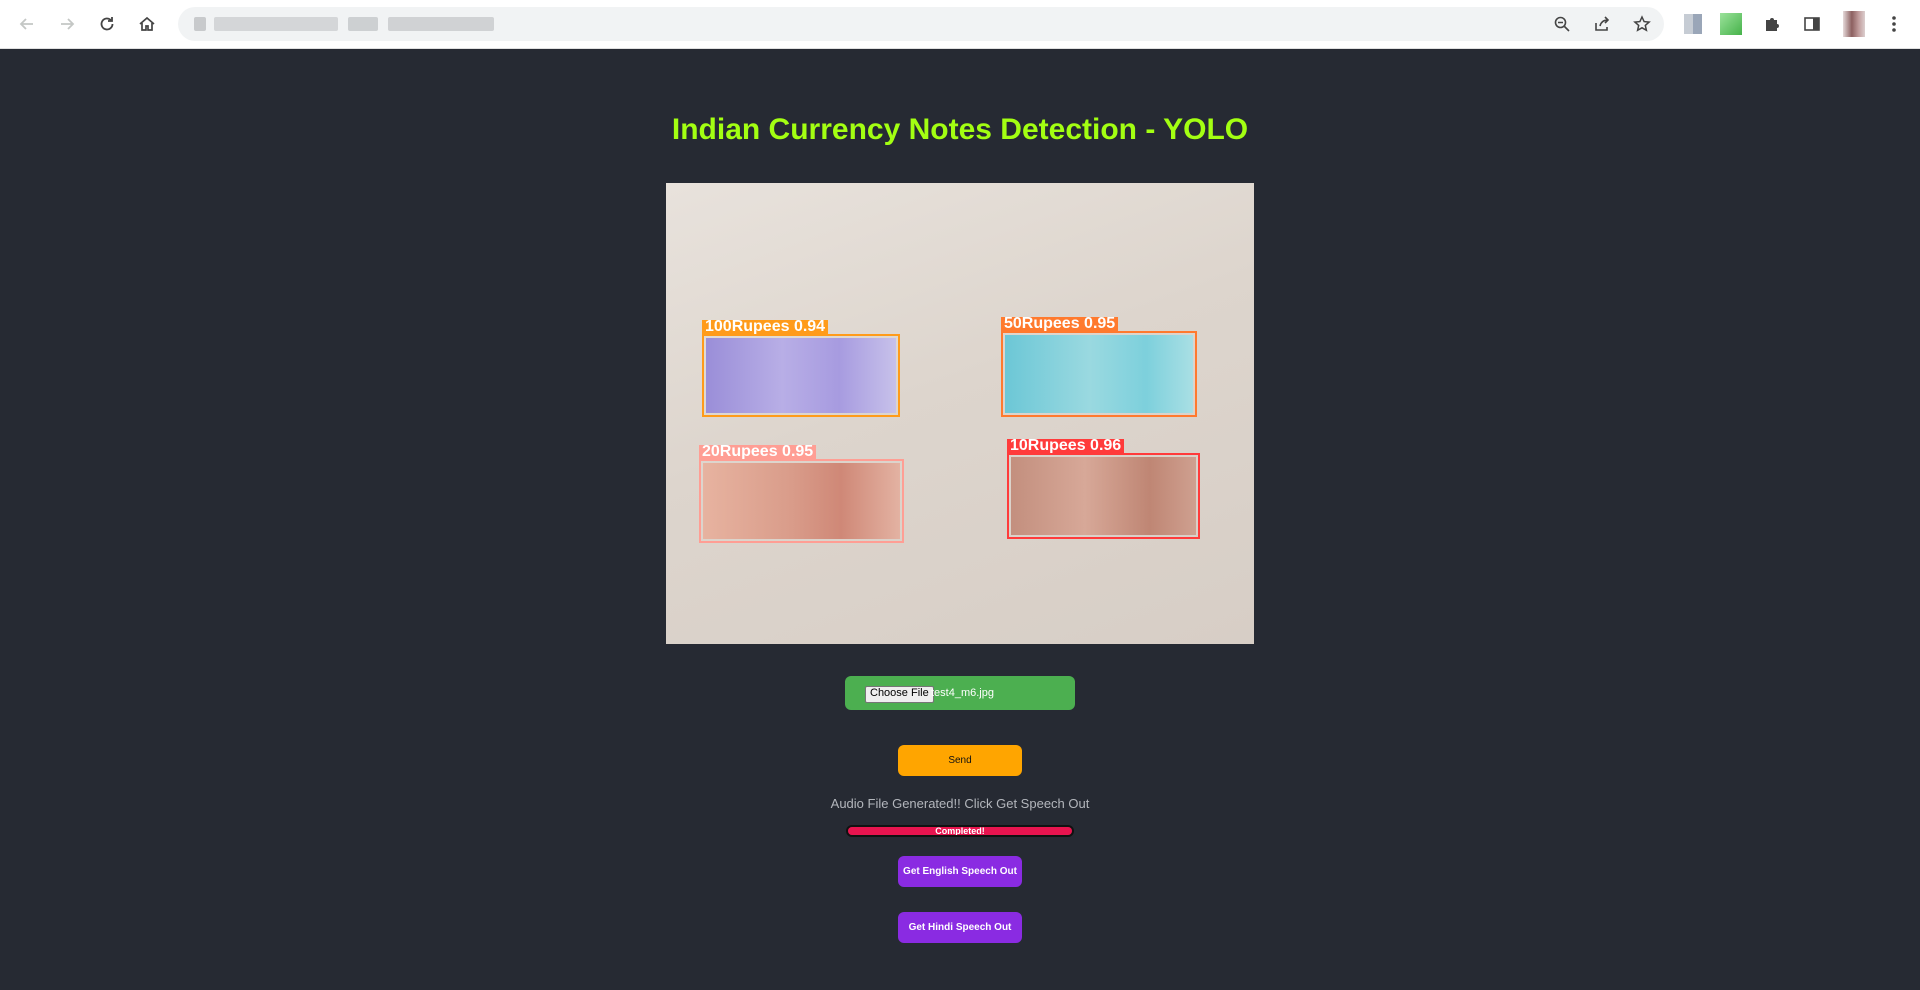 The width and height of the screenshot is (1920, 990). What do you see at coordinates (200, 24) in the screenshot?
I see `site-info-icon` at bounding box center [200, 24].